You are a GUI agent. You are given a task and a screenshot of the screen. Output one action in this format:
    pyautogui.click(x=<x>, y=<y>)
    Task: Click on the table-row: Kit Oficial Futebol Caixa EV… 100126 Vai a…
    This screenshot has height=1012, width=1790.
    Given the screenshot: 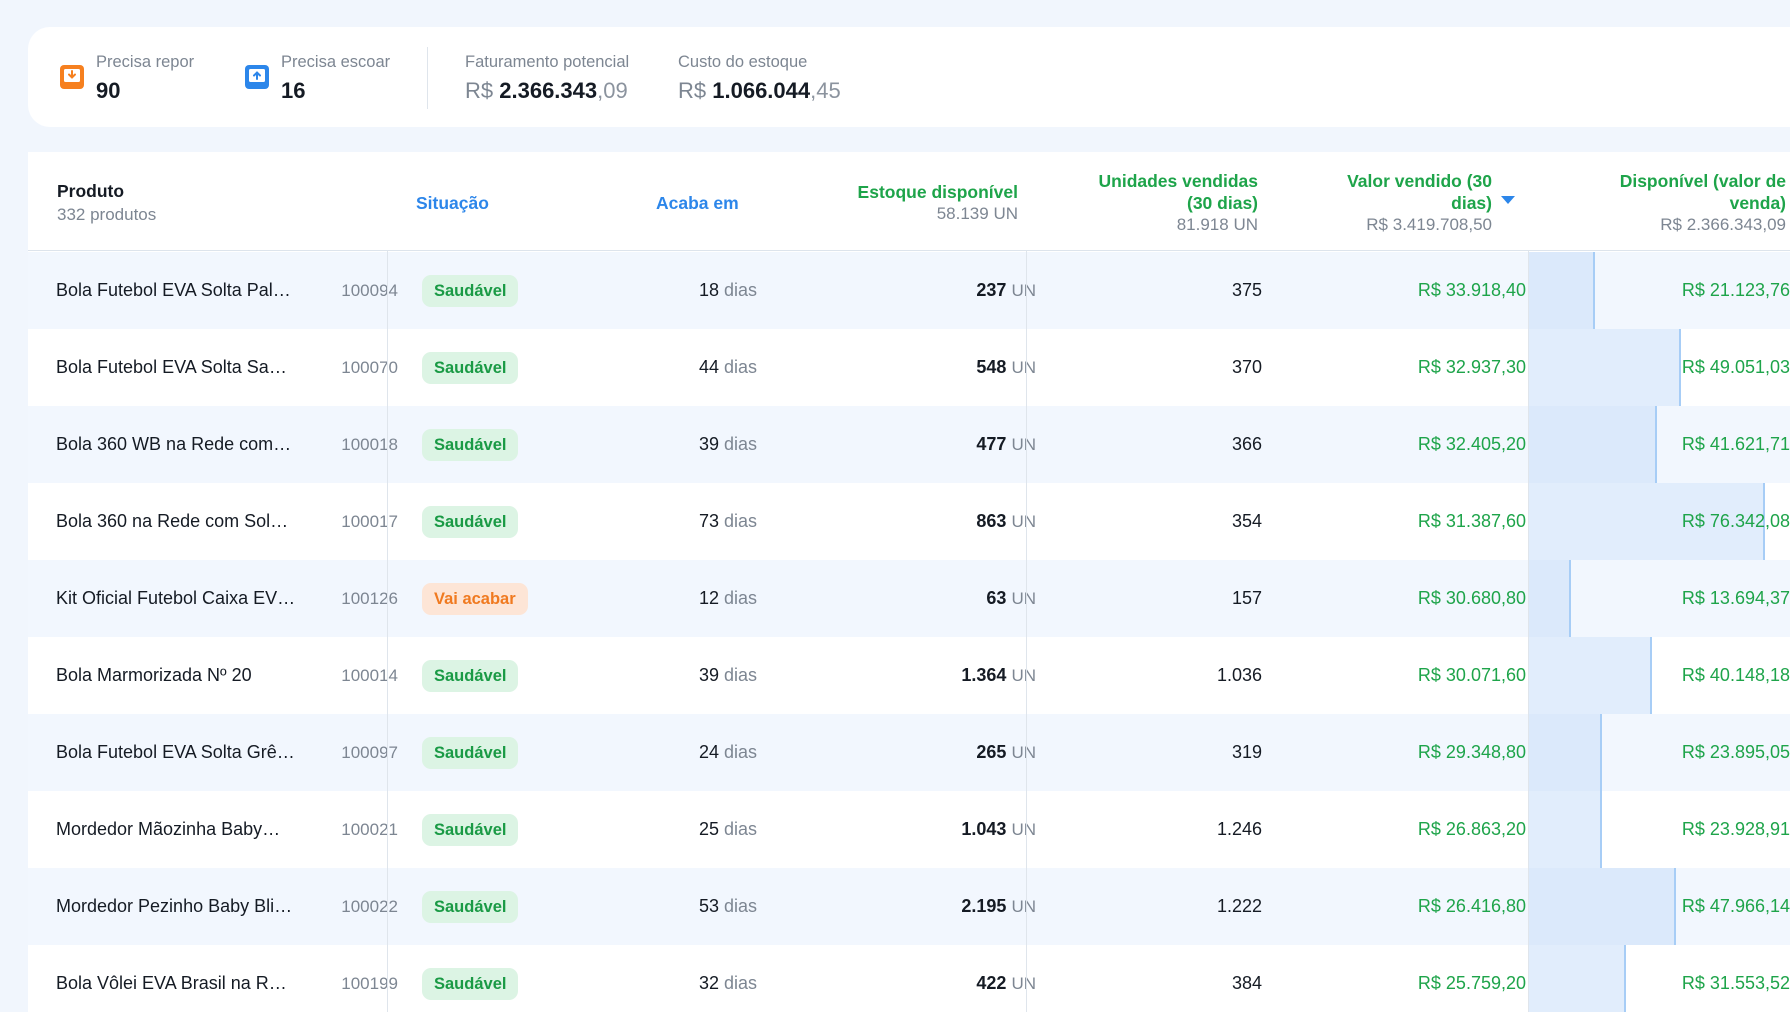 What is the action you would take?
    pyautogui.click(x=909, y=598)
    